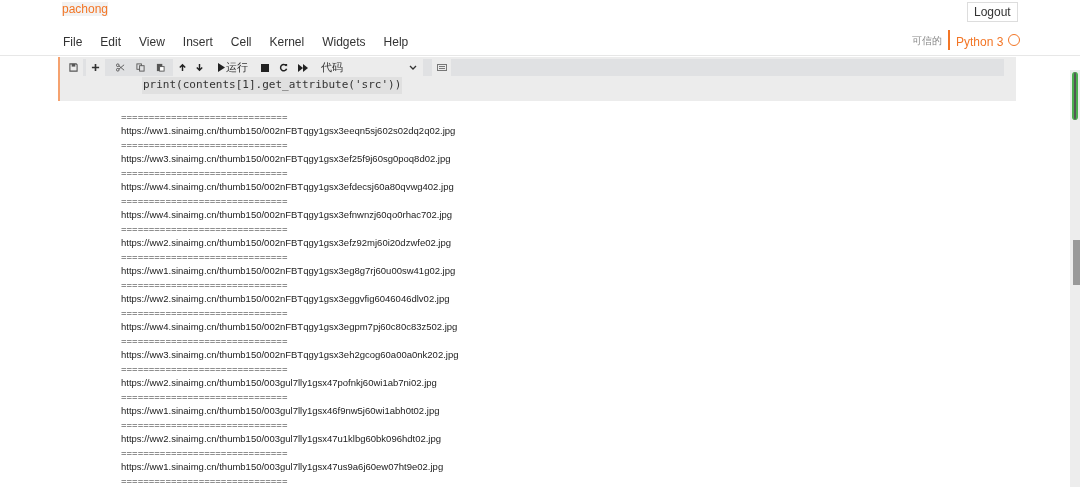  I want to click on kernel-name: Python 3, so click(980, 42).